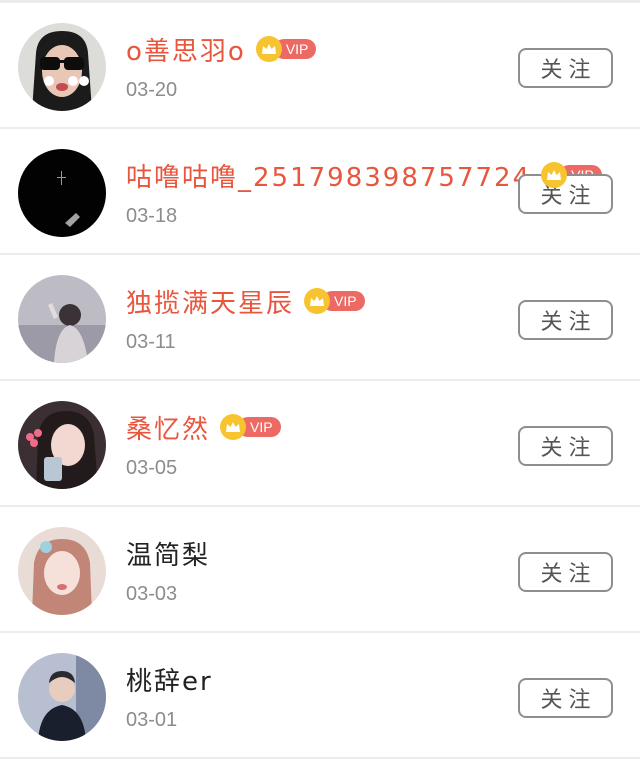 The height and width of the screenshot is (772, 640). Describe the element at coordinates (152, 468) in the screenshot. I see `follow-date: 03-05` at that location.